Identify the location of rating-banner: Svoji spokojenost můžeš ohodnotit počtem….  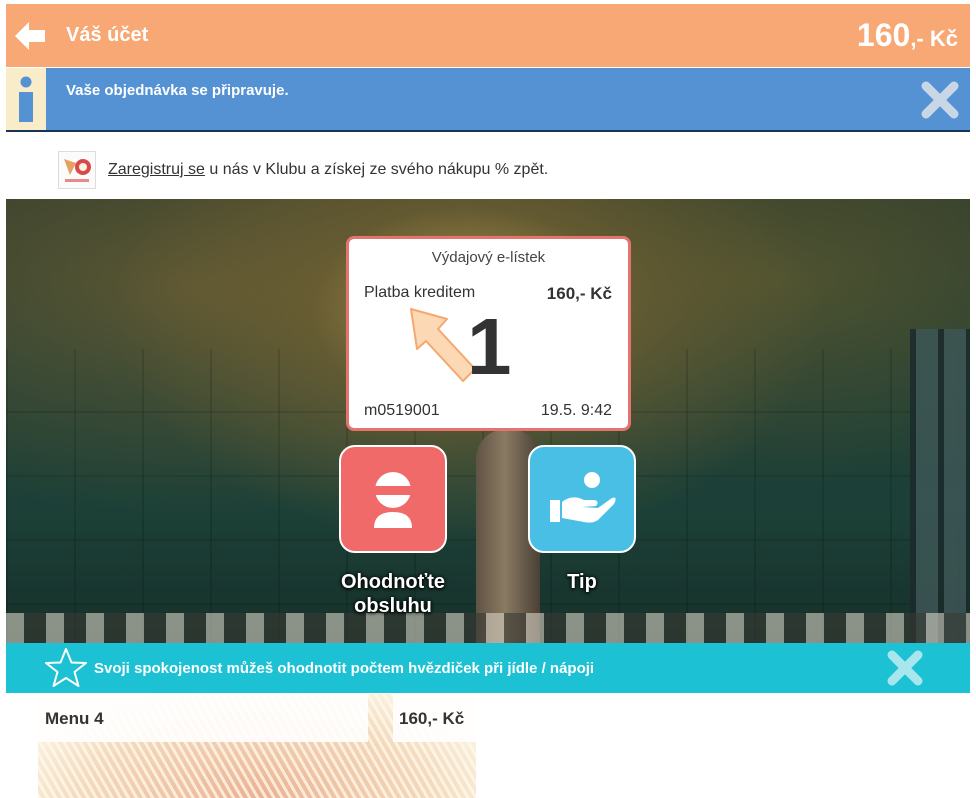
(488, 668).